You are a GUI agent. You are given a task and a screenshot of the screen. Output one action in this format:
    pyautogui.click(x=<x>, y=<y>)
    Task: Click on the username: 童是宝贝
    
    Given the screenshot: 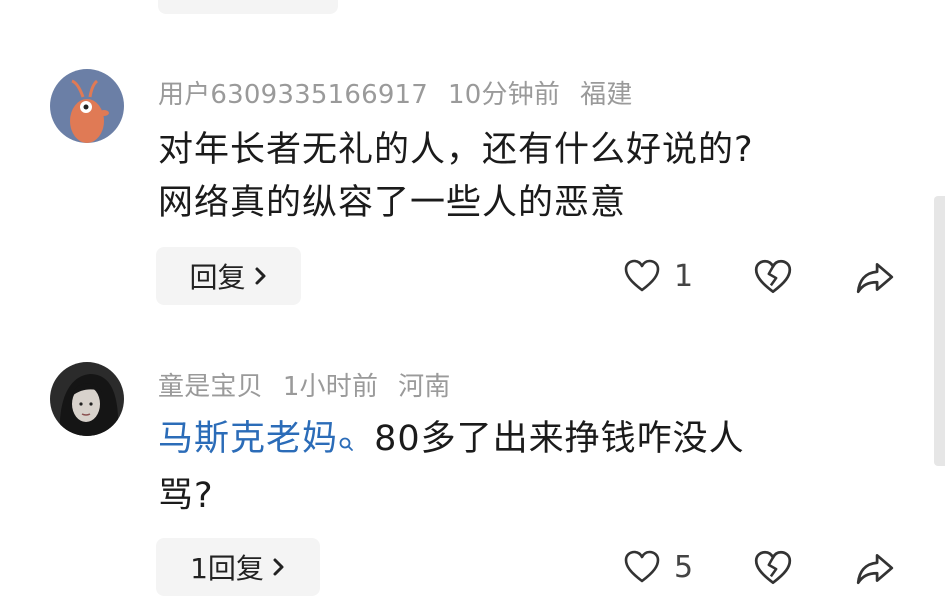 What is the action you would take?
    pyautogui.click(x=210, y=387)
    